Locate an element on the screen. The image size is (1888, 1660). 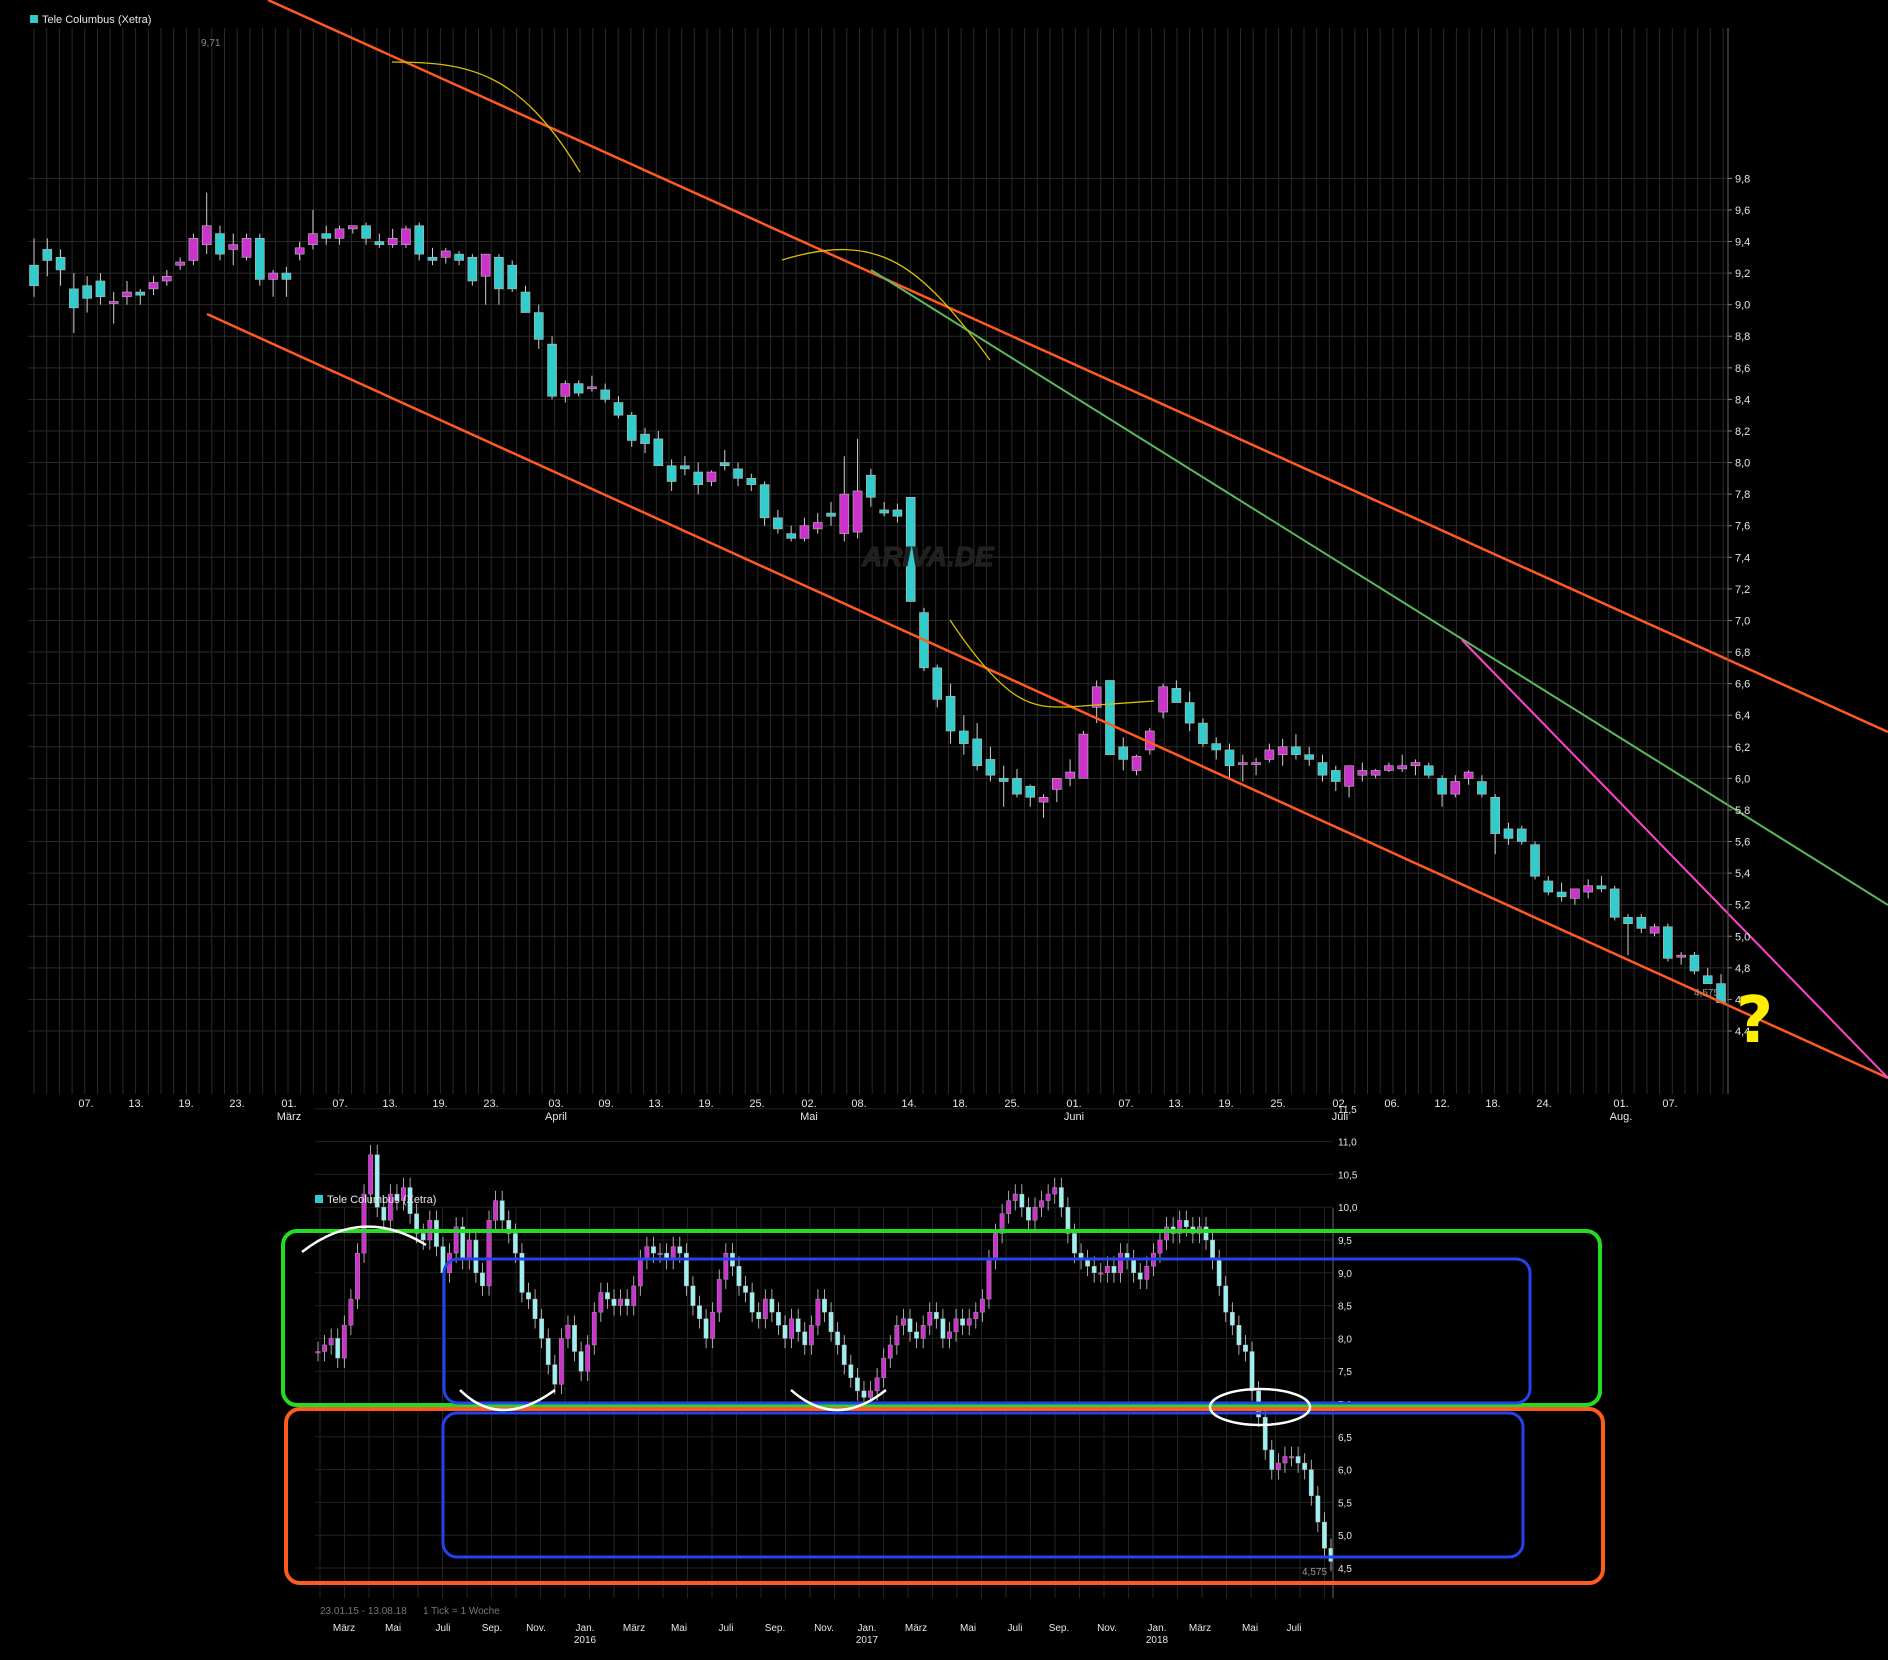
bottom-x-tick-label: Mai is located at coordinates (679, 1628).